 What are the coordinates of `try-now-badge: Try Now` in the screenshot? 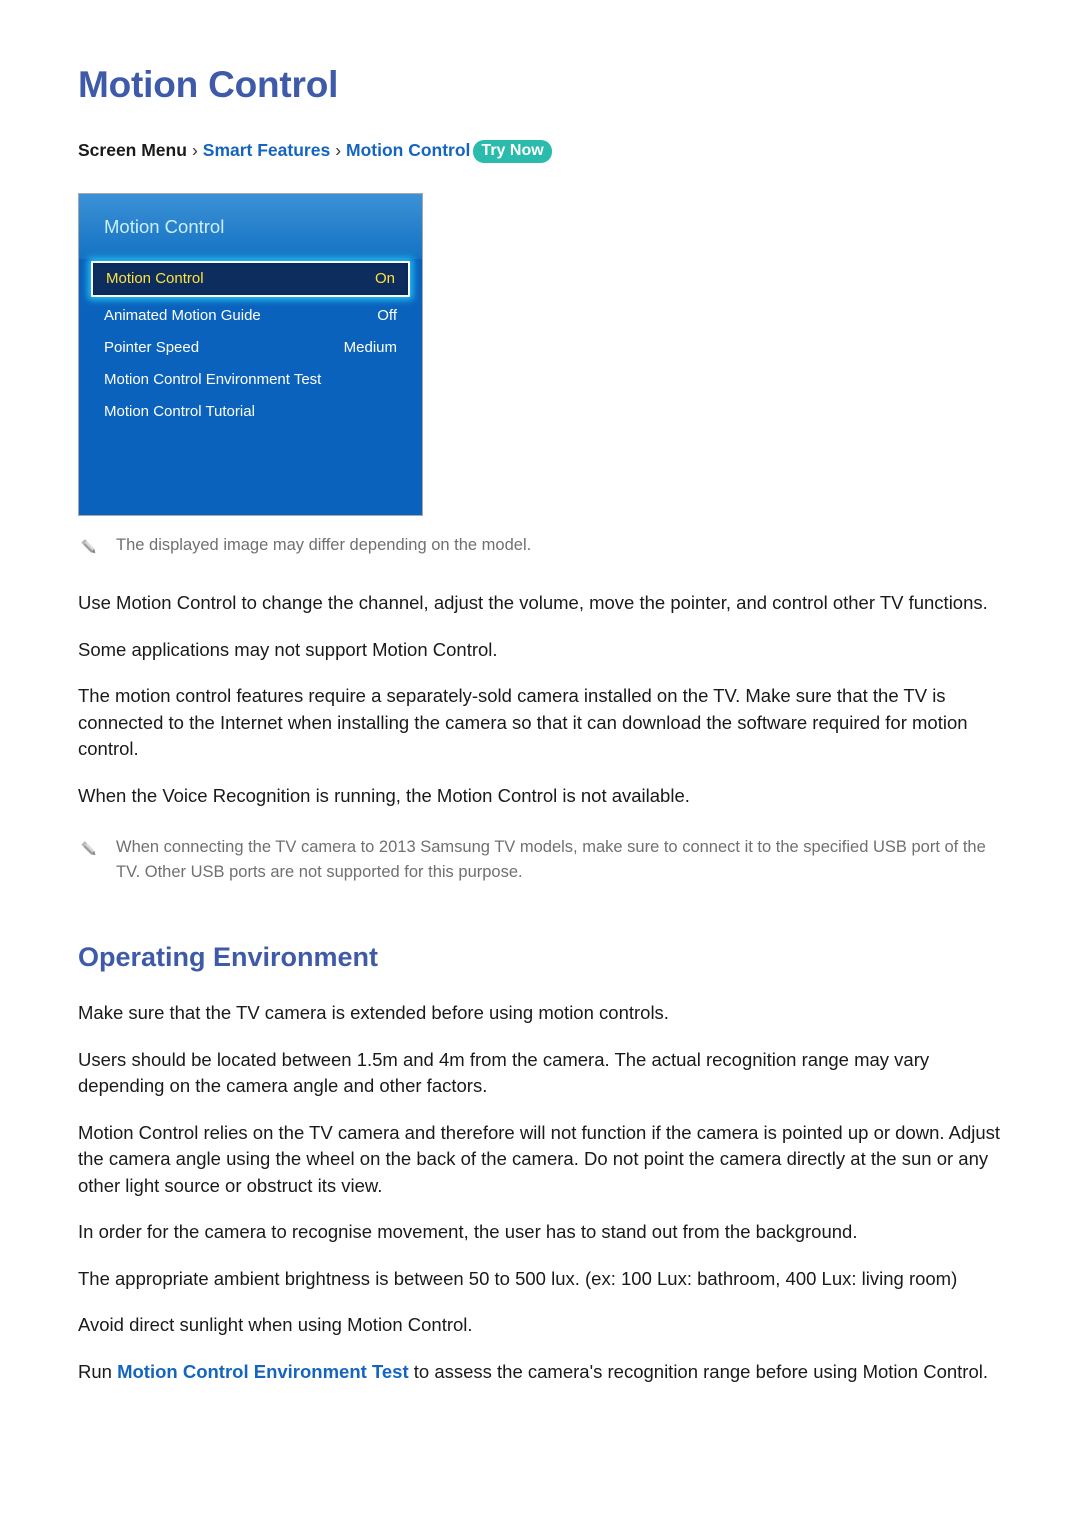 It's located at (512, 151).